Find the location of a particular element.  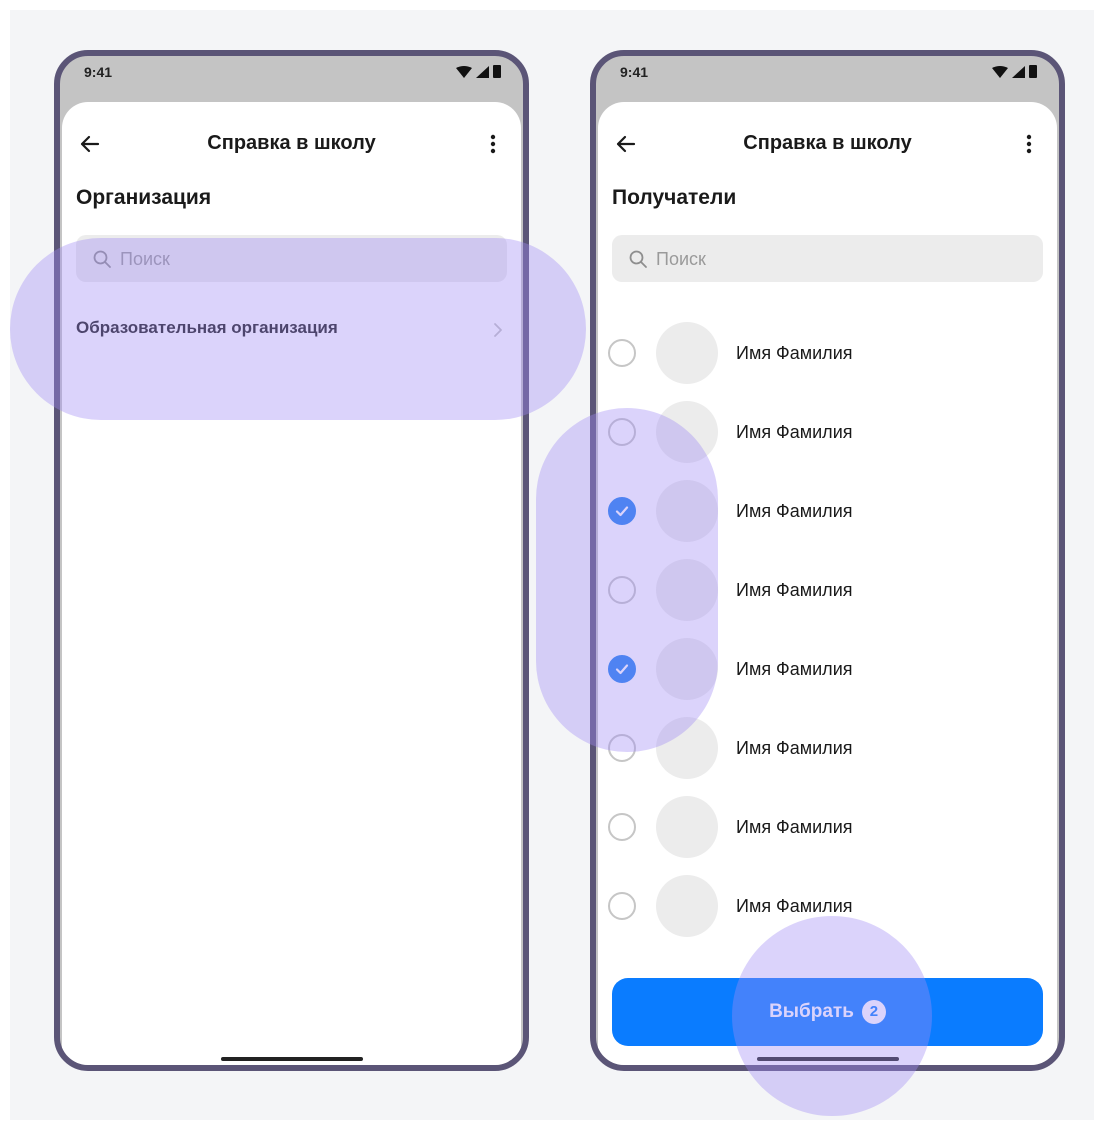

section-title: Организация is located at coordinates (144, 197).